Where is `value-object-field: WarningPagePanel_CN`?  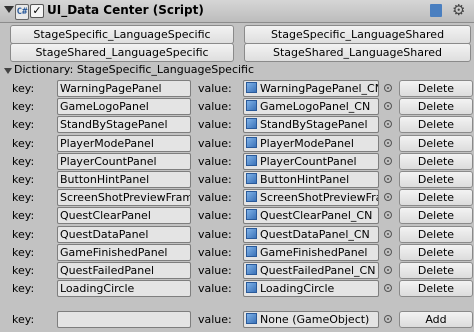
value-object-field: WarningPagePanel_CN is located at coordinates (311, 88).